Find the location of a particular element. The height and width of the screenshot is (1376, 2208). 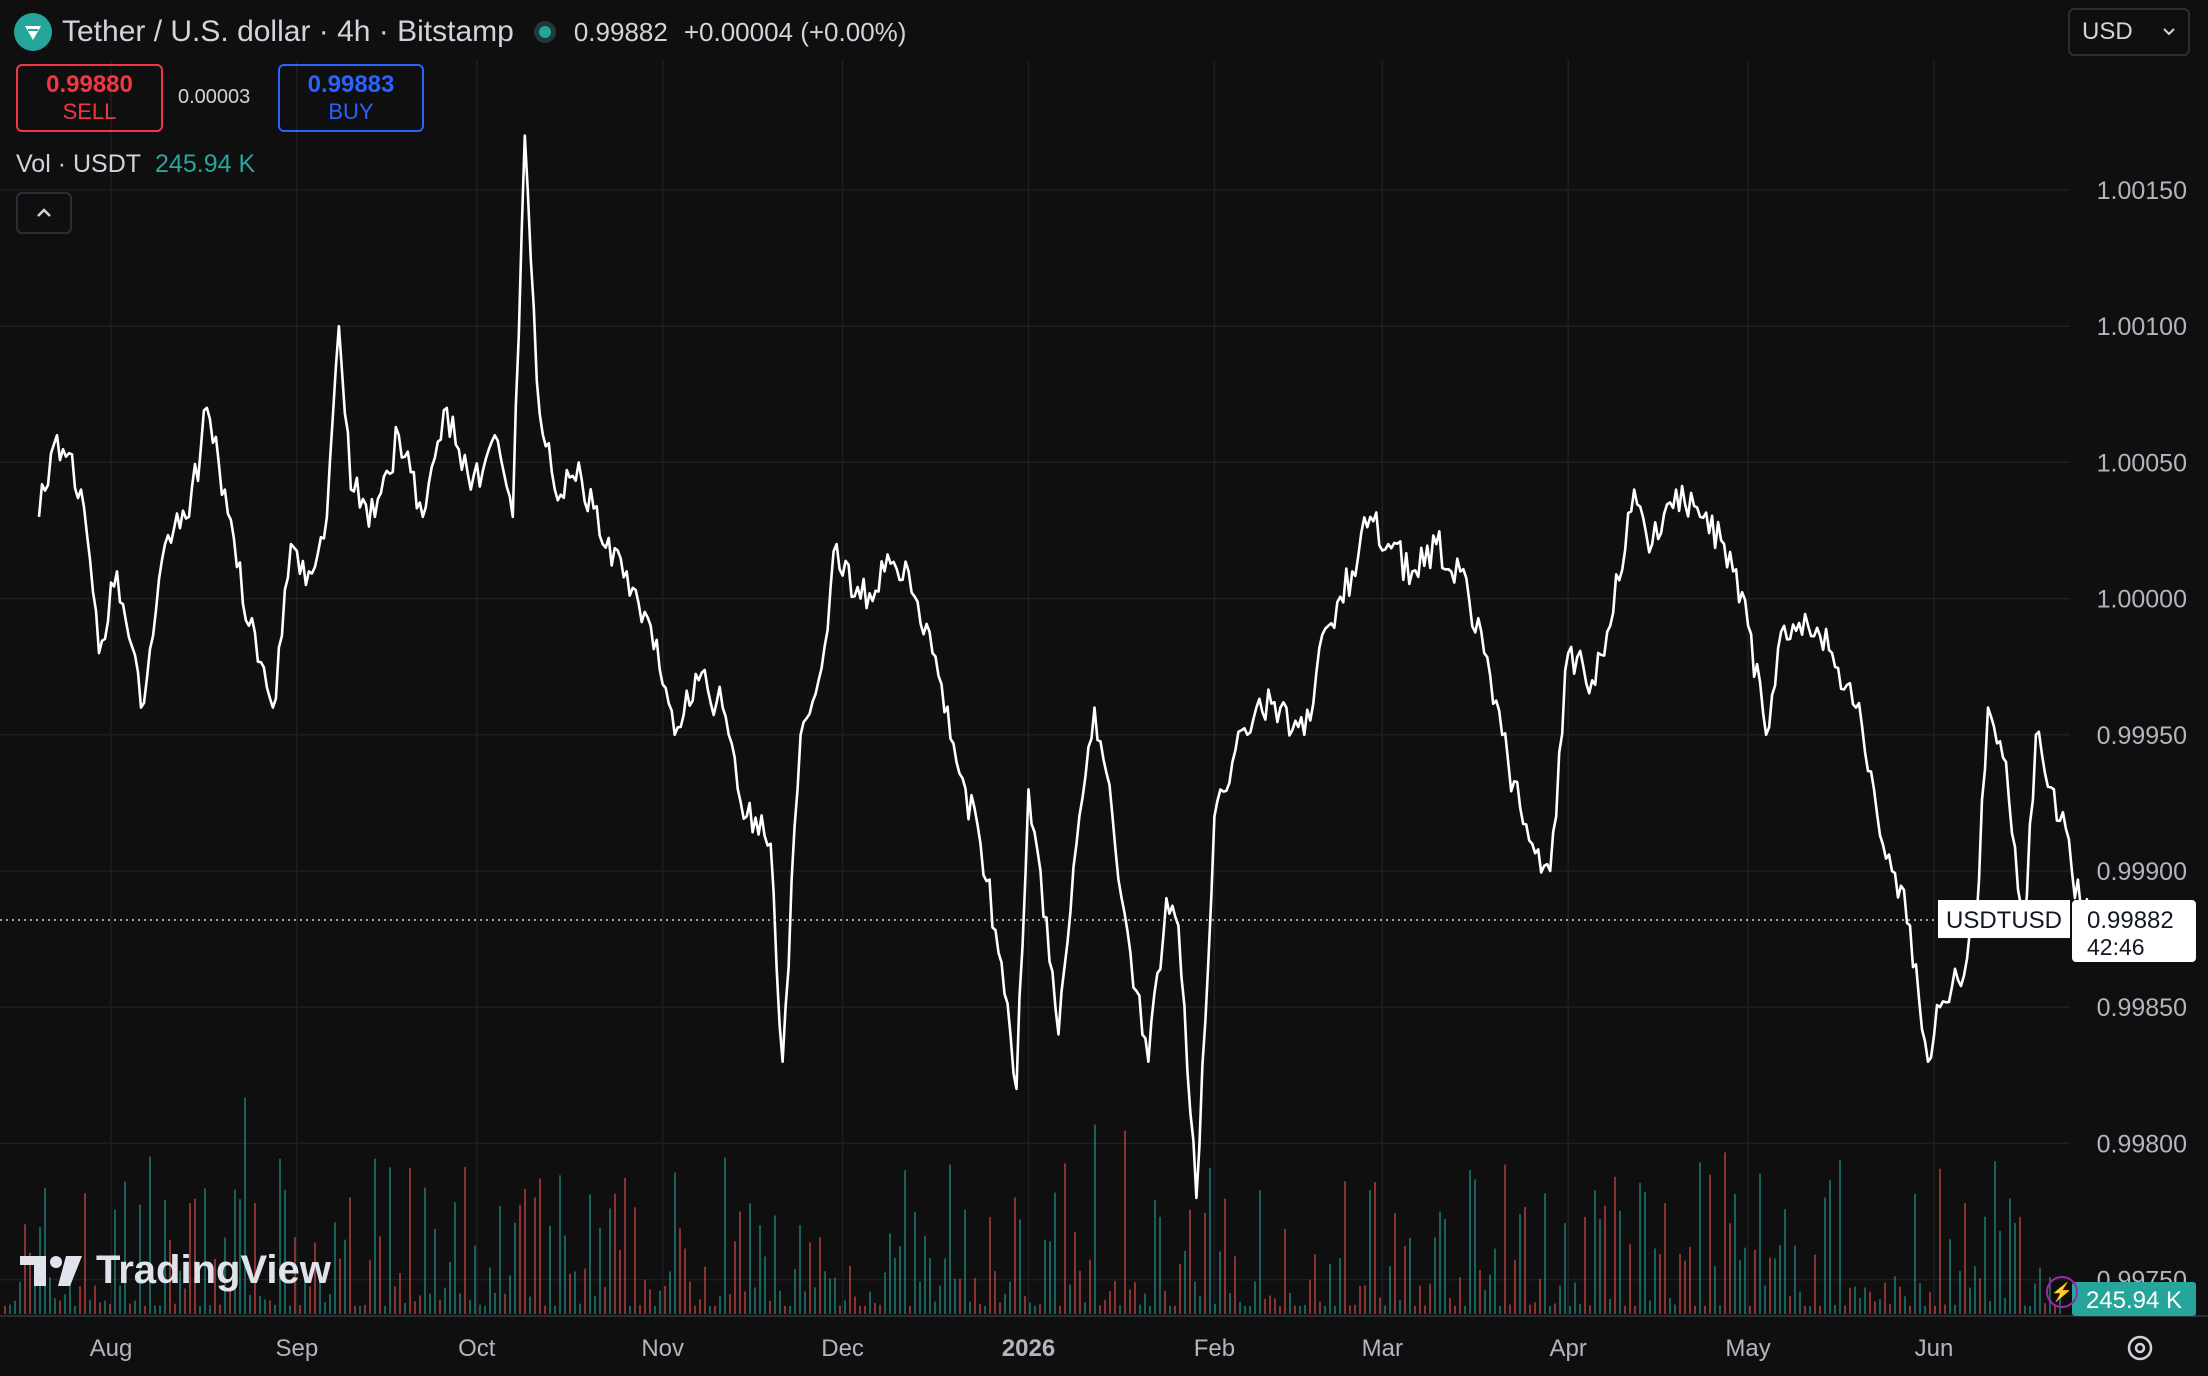

price-tick-label: 1.00050 is located at coordinates (2142, 463).